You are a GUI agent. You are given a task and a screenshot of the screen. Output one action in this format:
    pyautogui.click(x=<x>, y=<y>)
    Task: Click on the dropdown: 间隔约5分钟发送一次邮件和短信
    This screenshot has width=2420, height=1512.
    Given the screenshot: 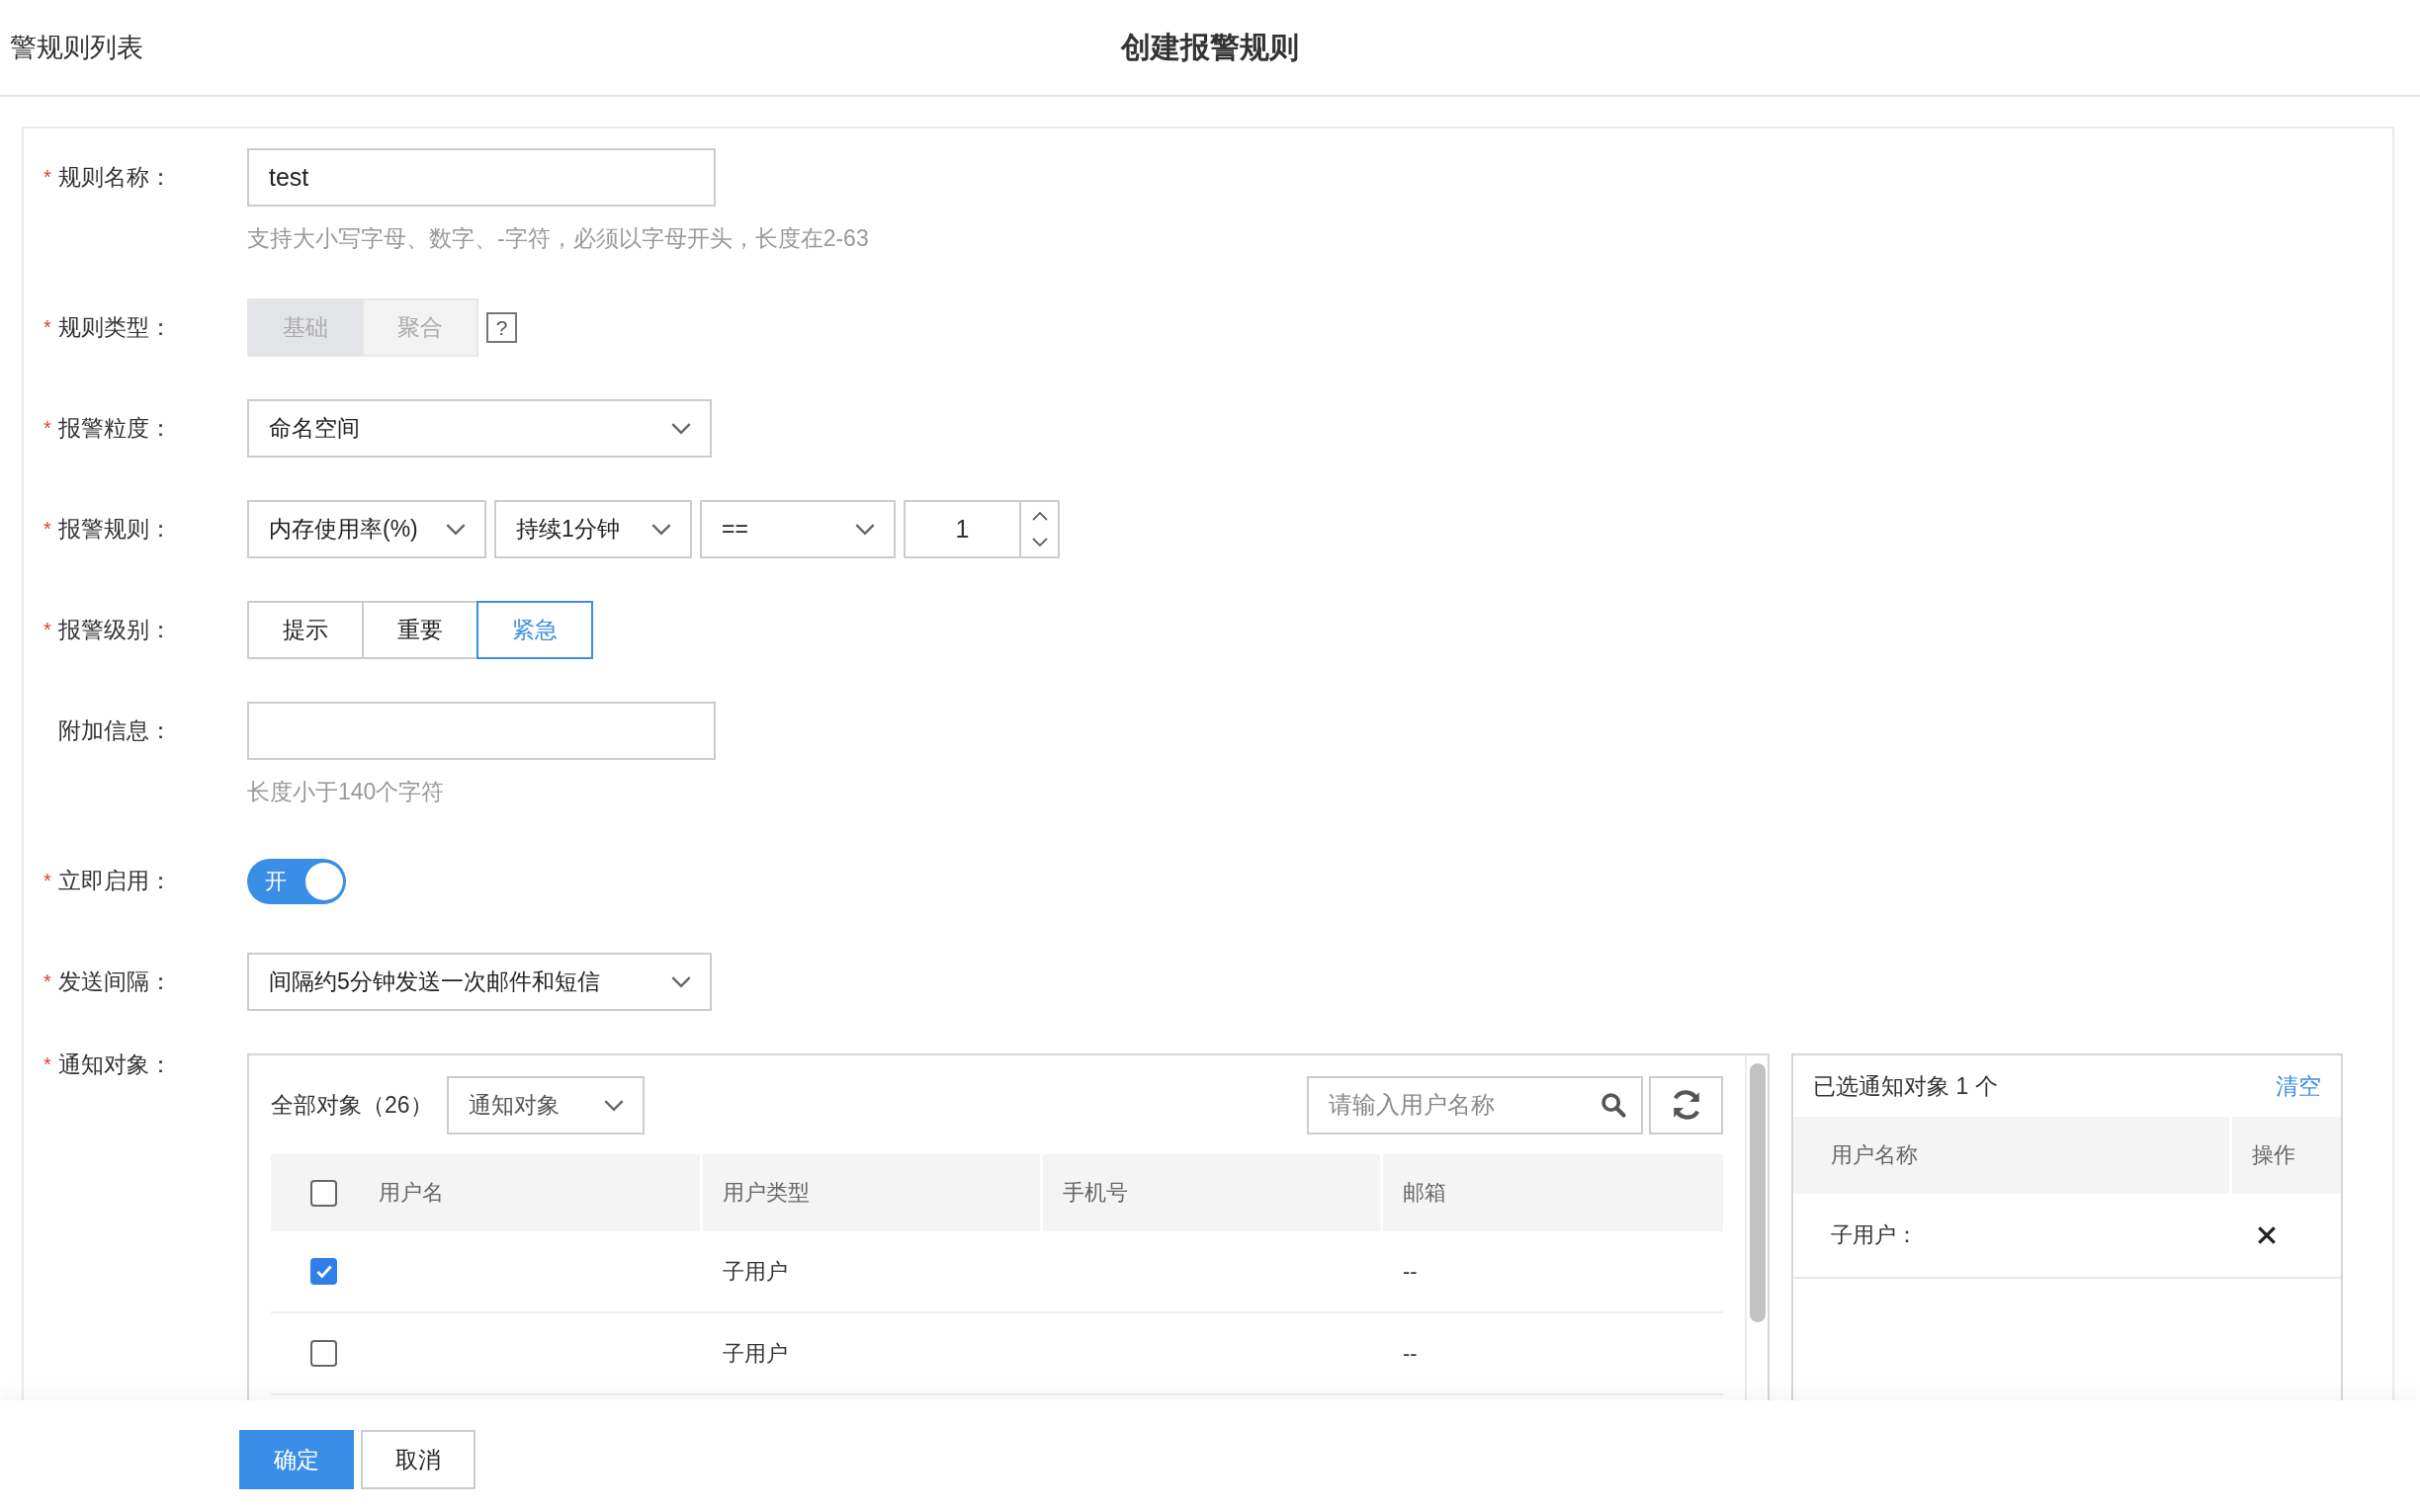 What is the action you would take?
    pyautogui.click(x=480, y=982)
    